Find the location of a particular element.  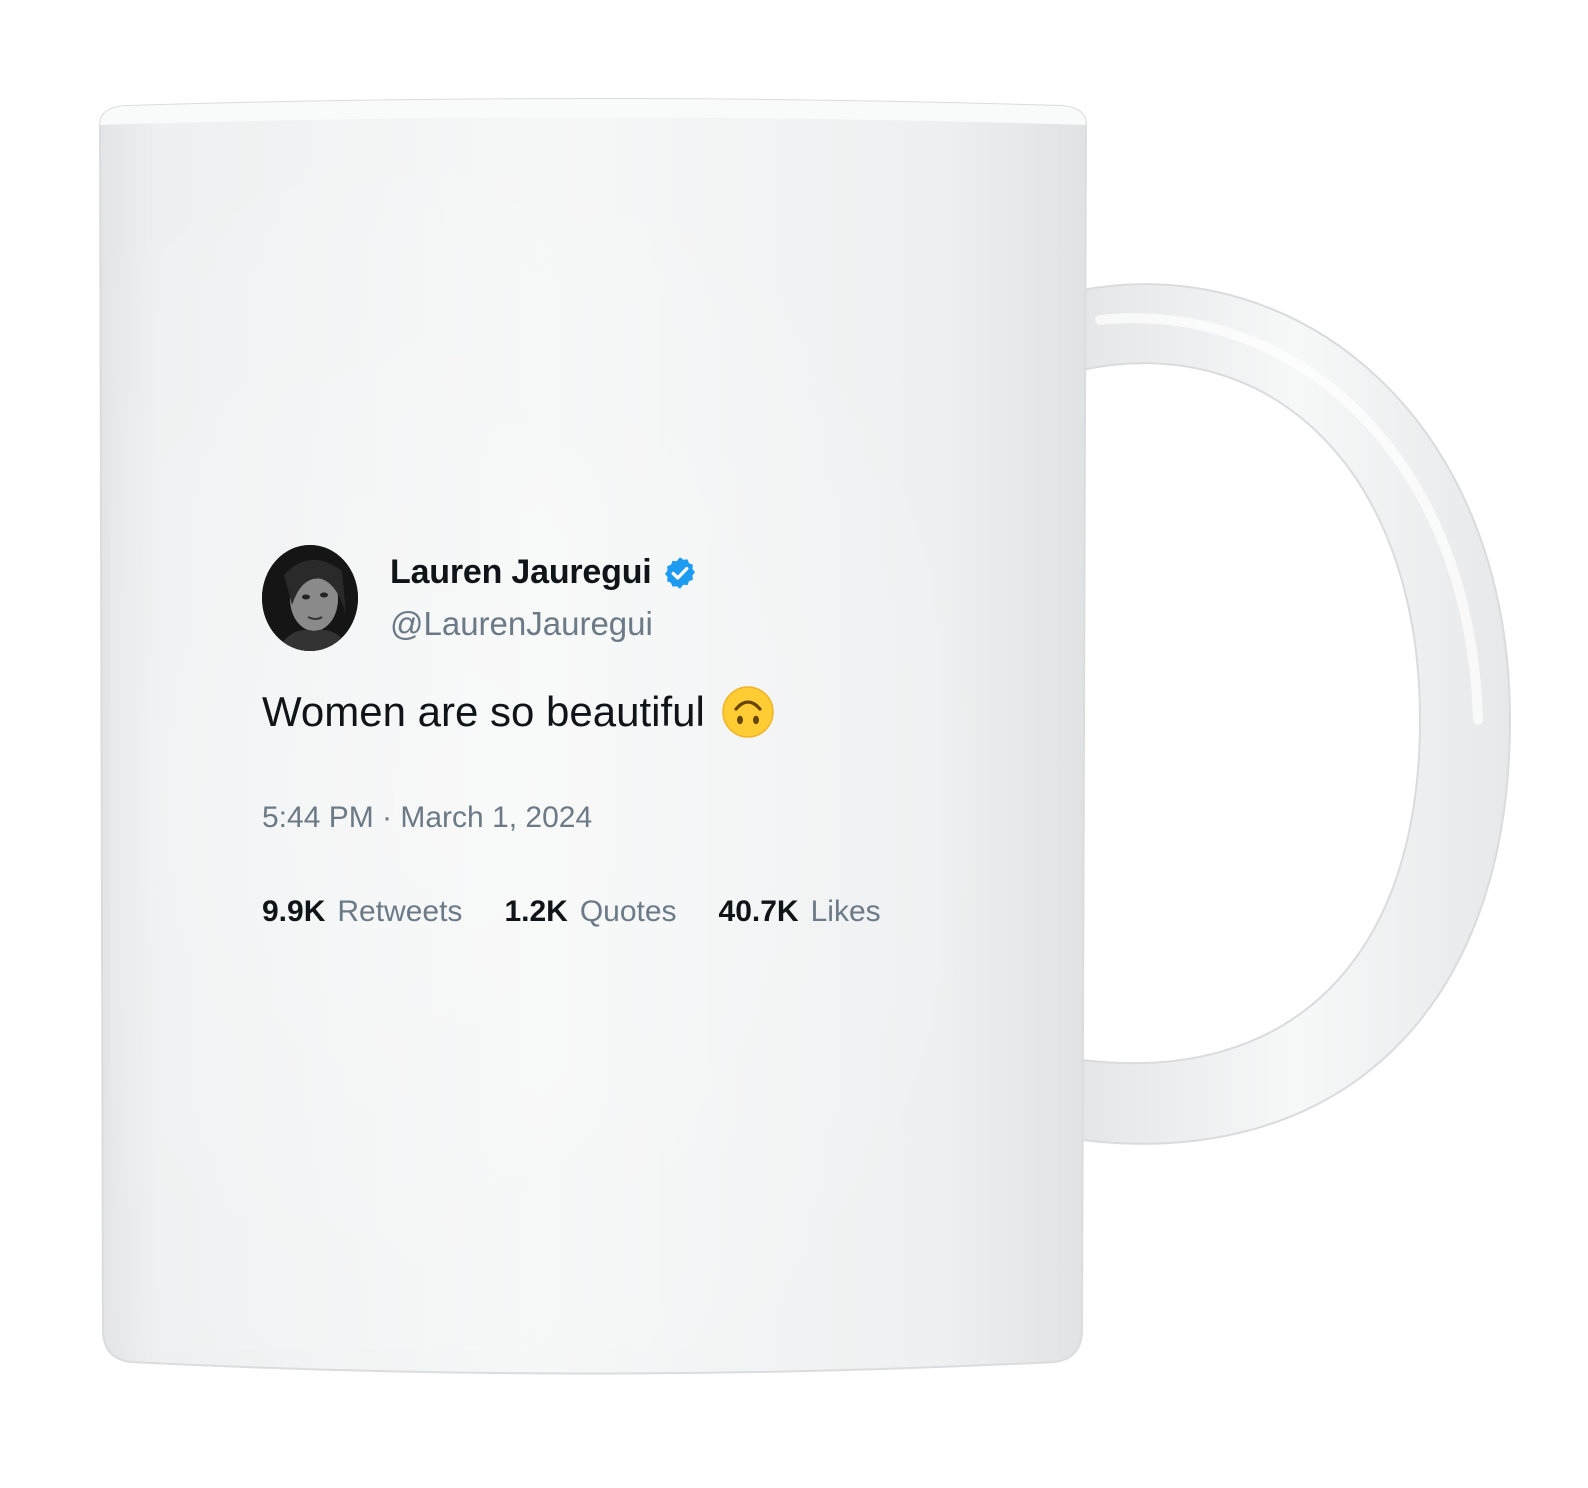

tweet-timestamp: 5:44 PM · March 1, 2024 is located at coordinates (427, 817).